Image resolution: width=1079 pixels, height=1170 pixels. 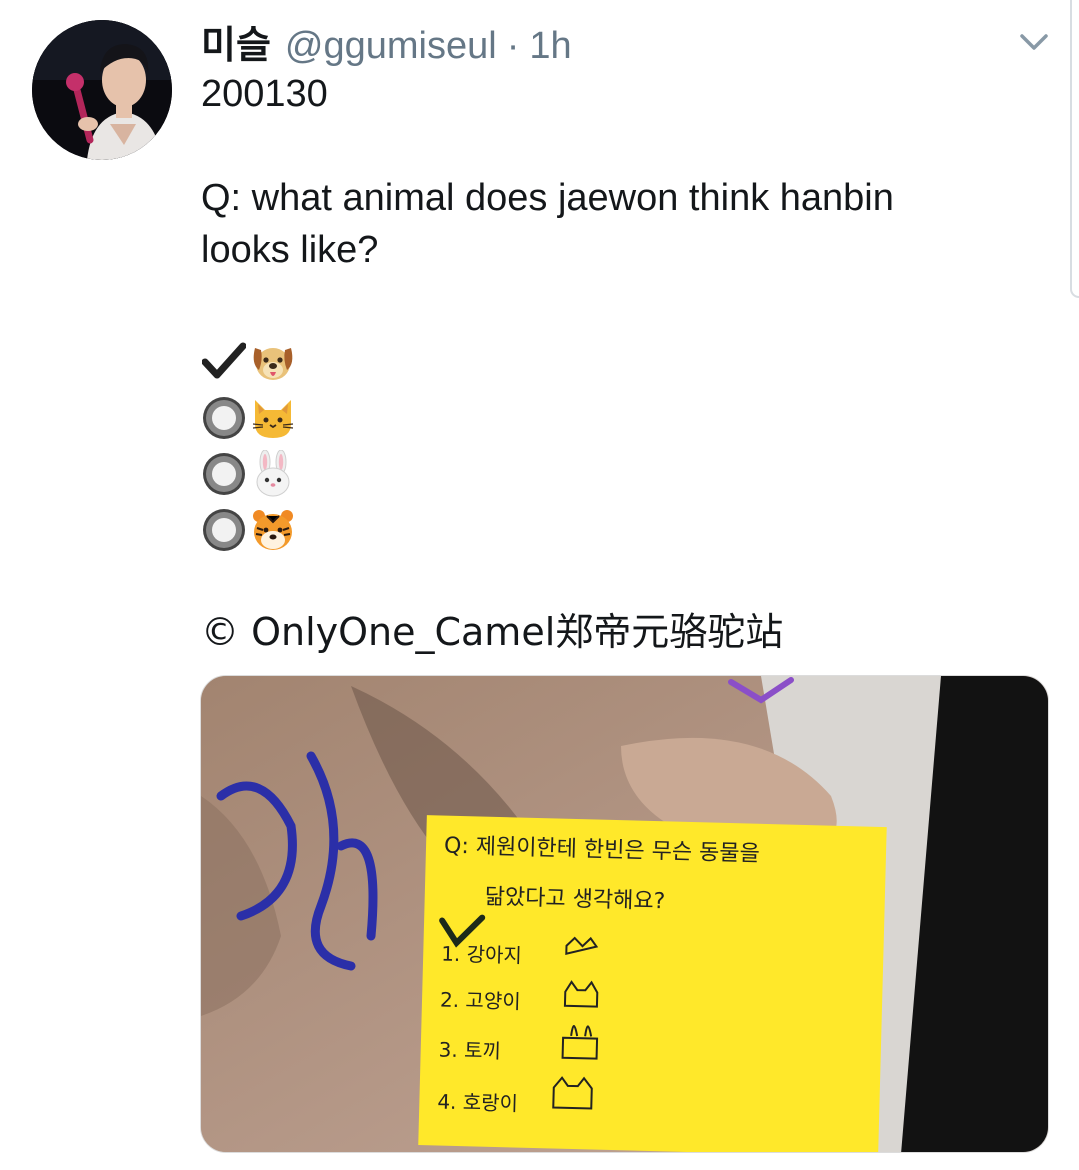 I want to click on tweet-header: 미슬 @ggumiseul · 1h, so click(x=386, y=40).